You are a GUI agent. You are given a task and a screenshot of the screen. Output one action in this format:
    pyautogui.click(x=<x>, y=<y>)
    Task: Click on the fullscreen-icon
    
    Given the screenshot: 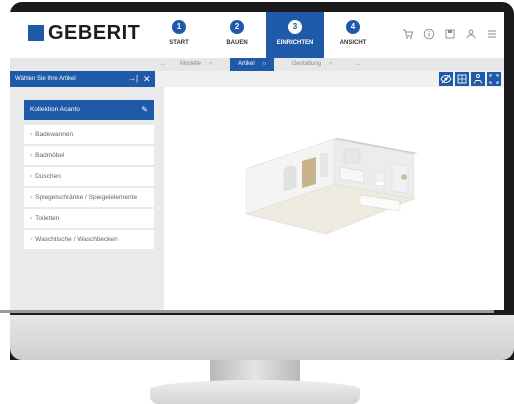 What is the action you would take?
    pyautogui.click(x=494, y=79)
    